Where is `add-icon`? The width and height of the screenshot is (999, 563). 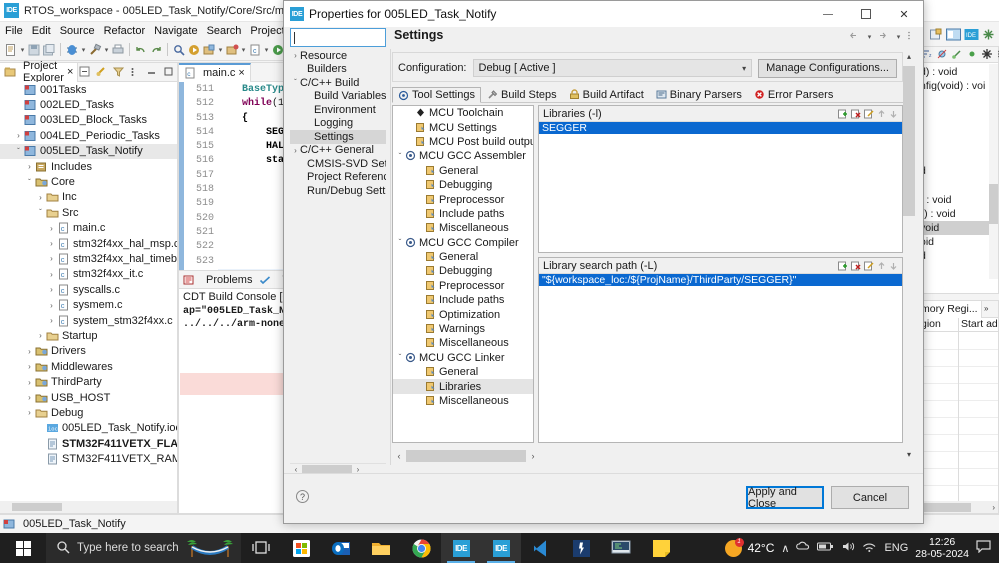
add-icon is located at coordinates (843, 266).